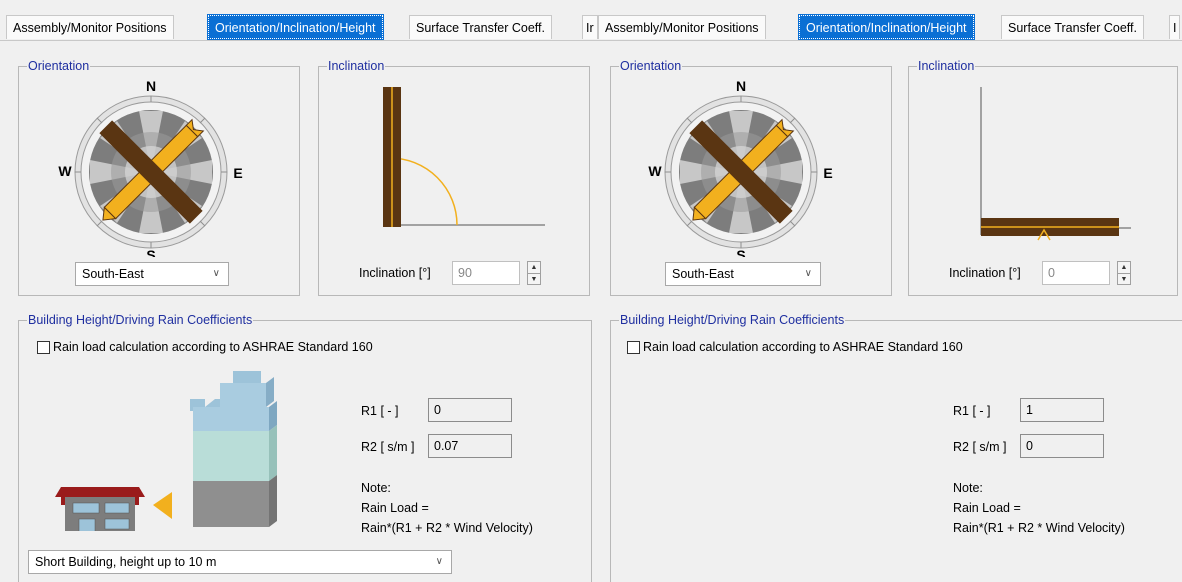  I want to click on tab-truncated: Ir, so click(590, 27).